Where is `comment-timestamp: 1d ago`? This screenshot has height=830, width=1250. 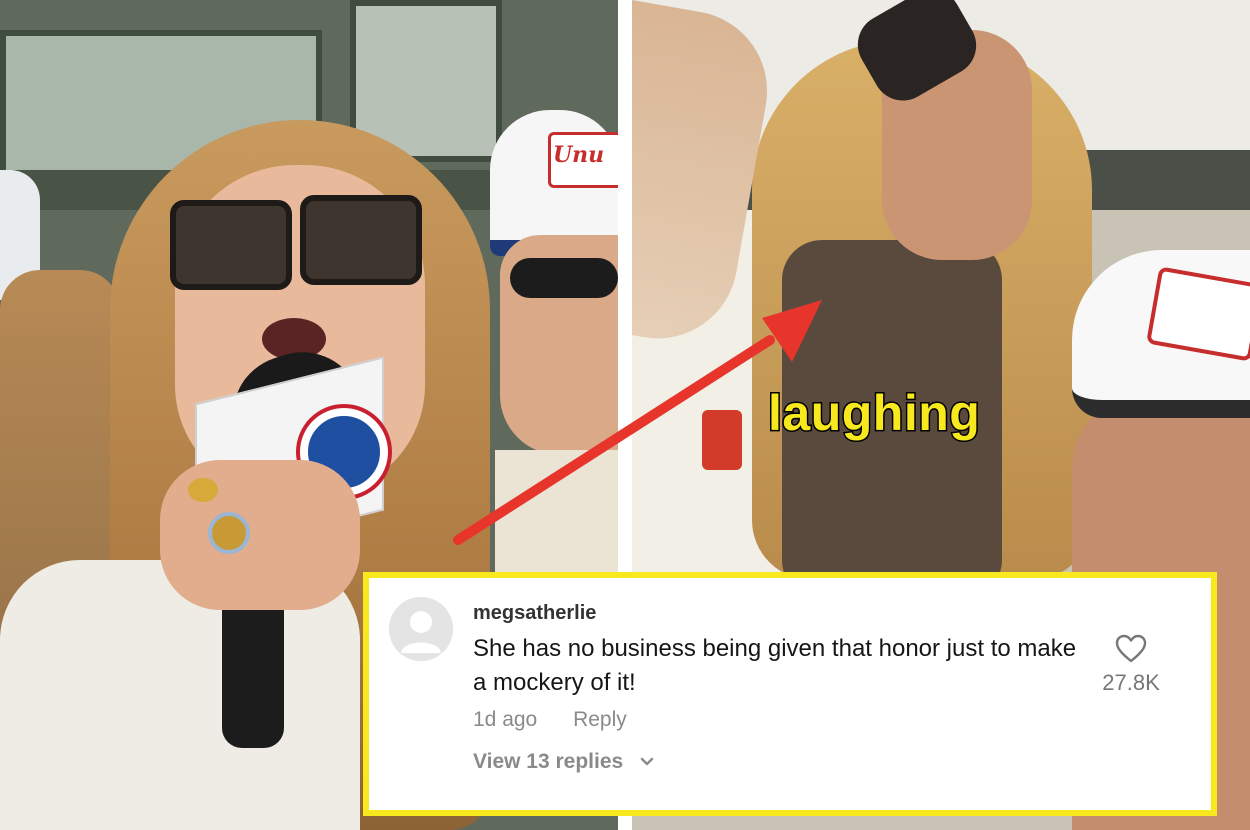
comment-timestamp: 1d ago is located at coordinates (505, 719).